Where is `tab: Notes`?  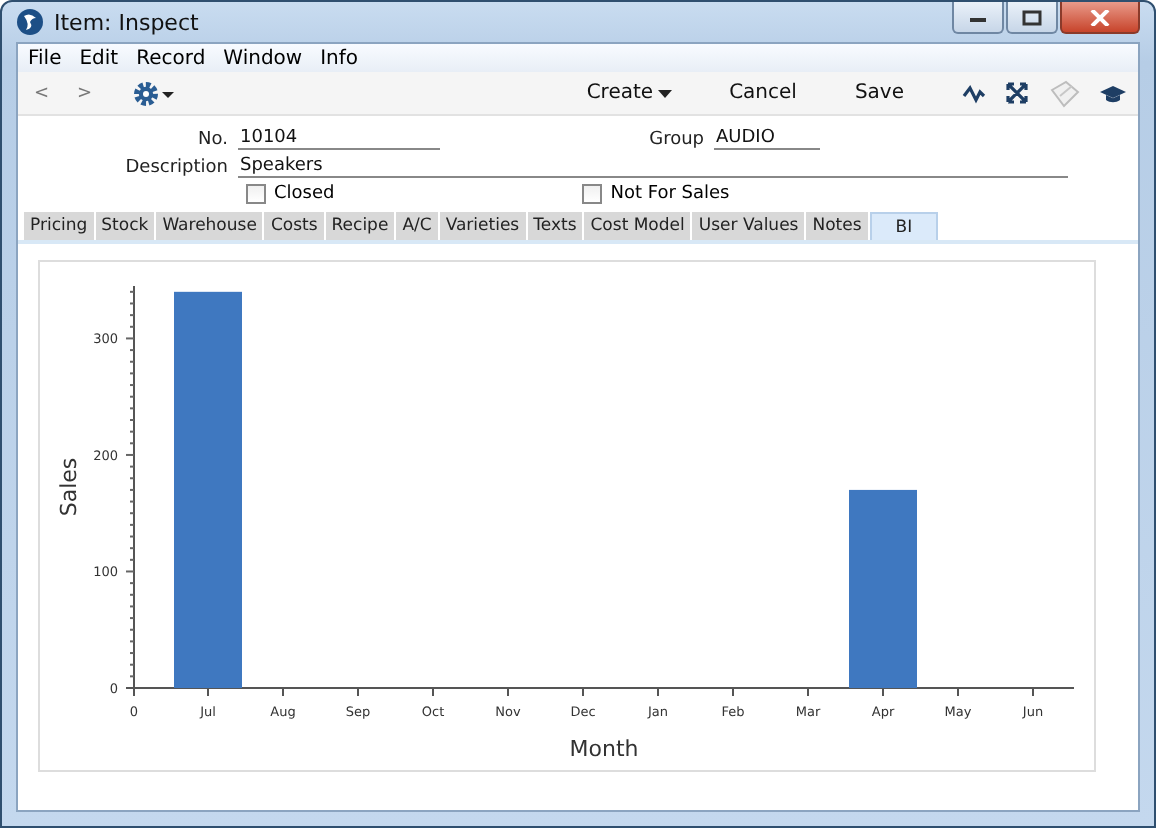
tab: Notes is located at coordinates (837, 226).